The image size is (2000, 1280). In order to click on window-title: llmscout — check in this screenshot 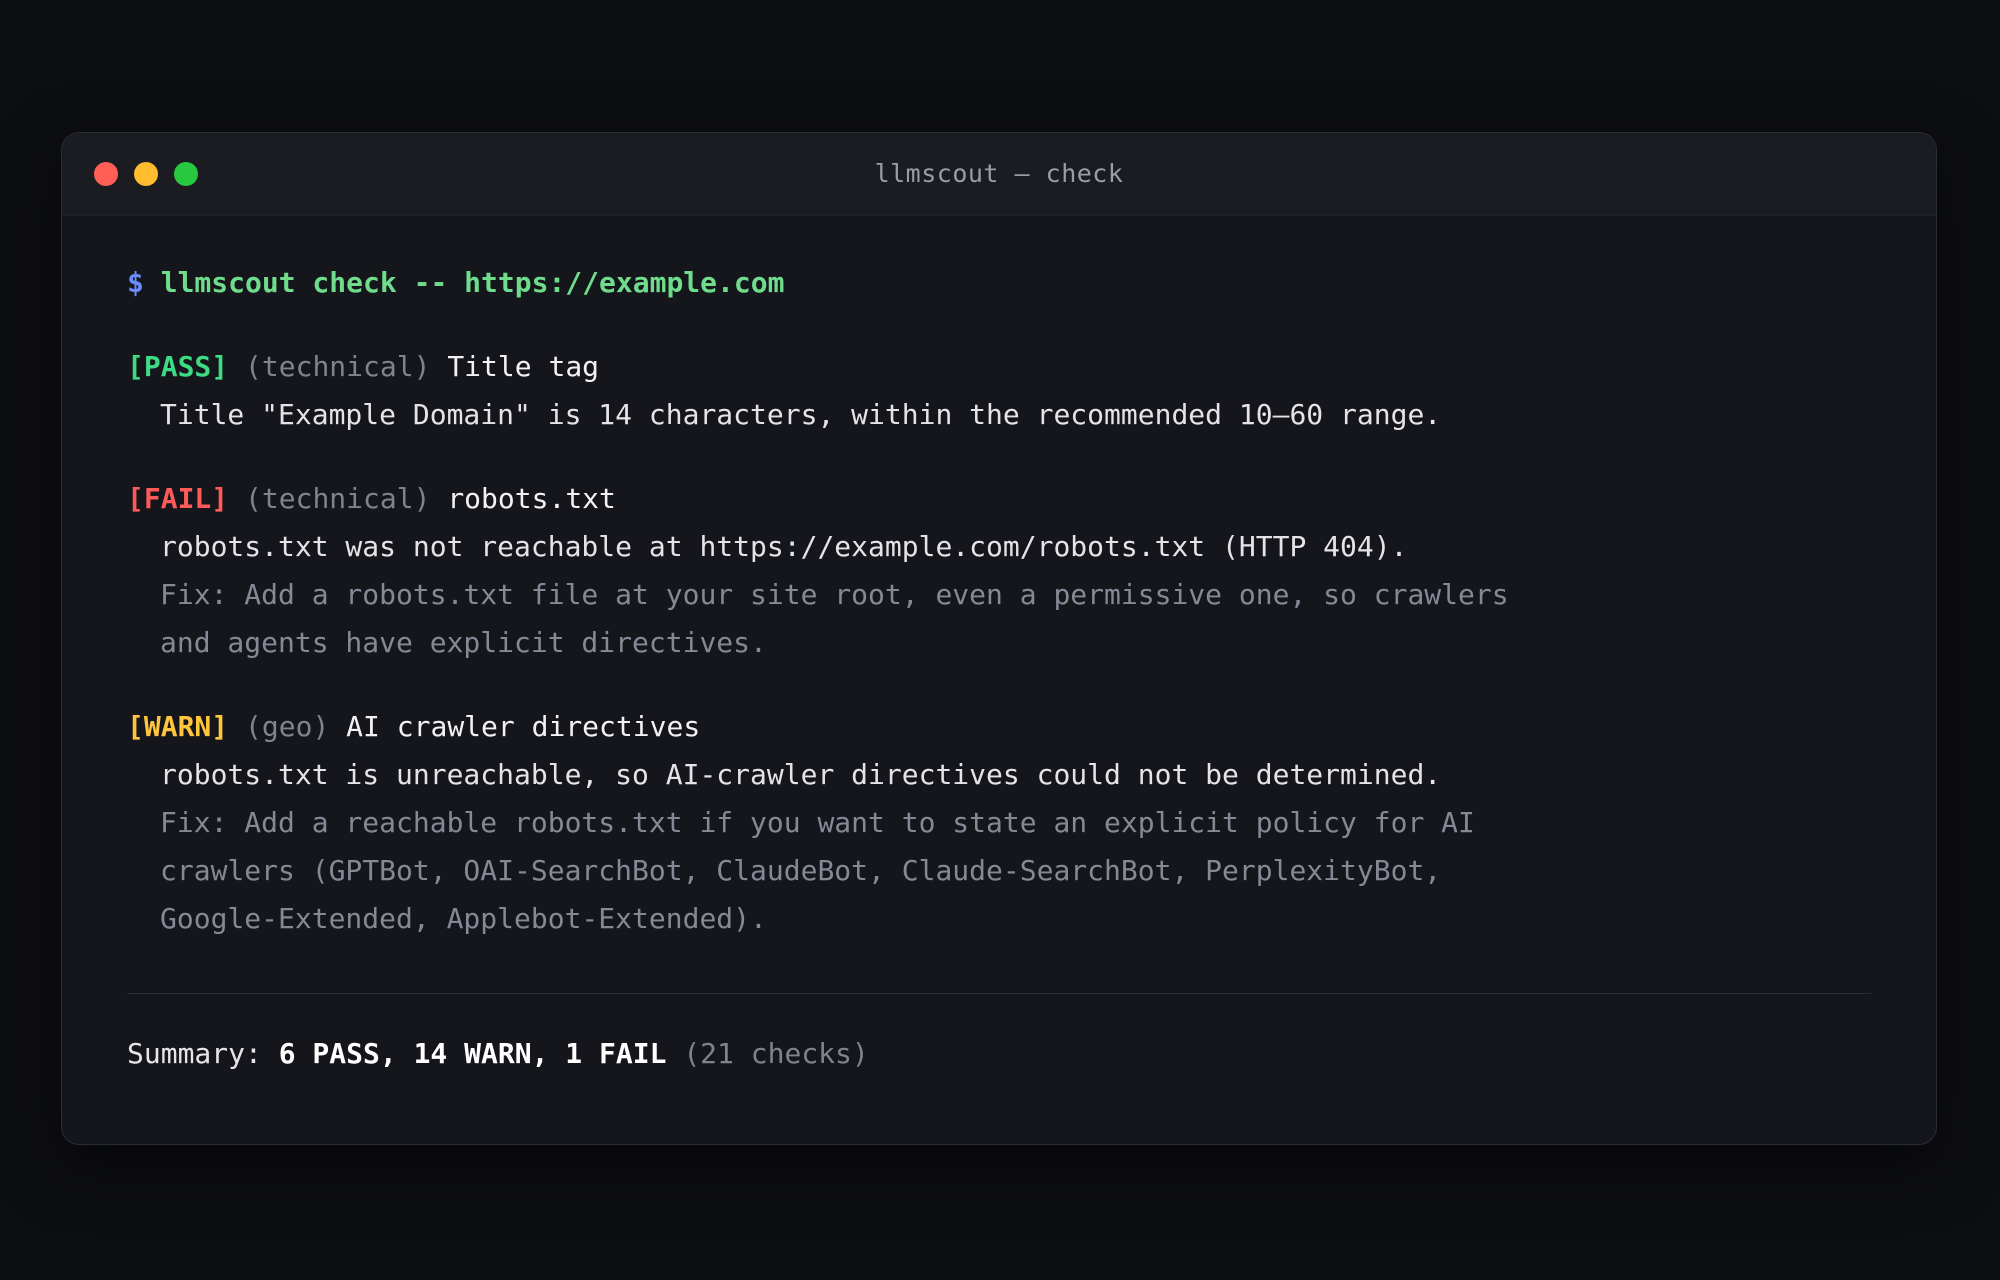, I will do `click(999, 173)`.